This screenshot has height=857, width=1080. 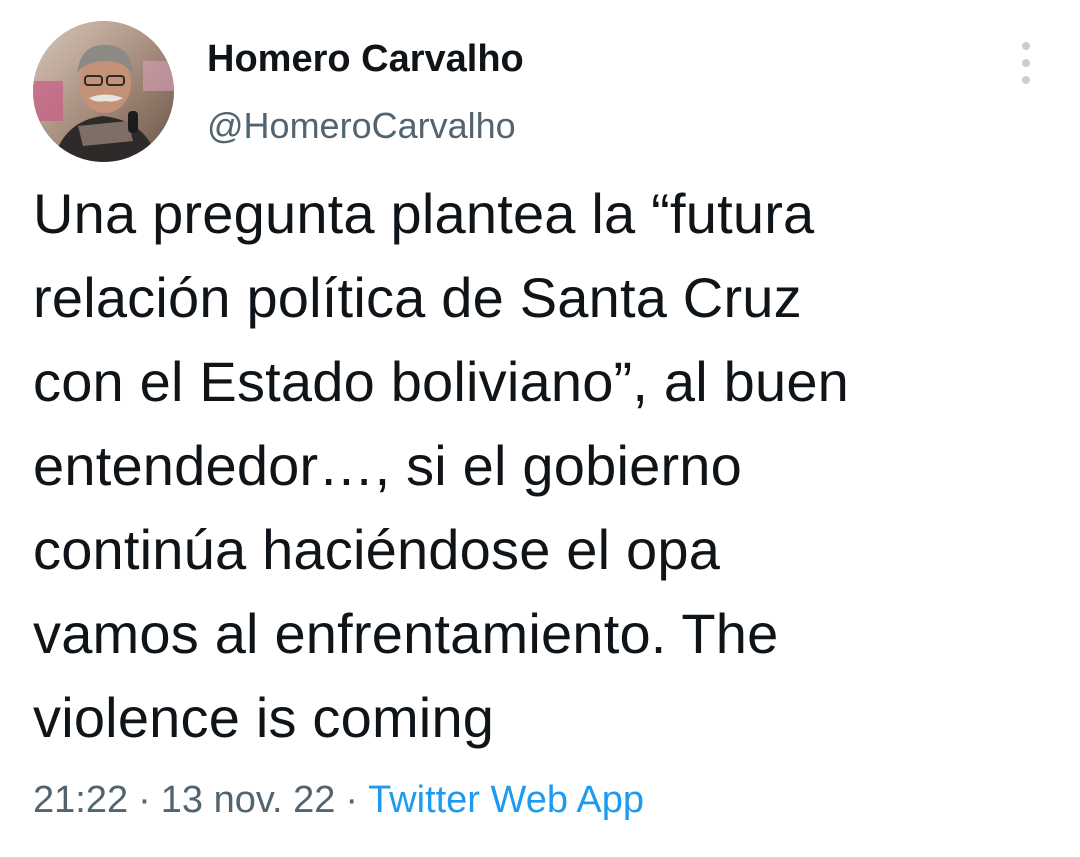 I want to click on tweet-date: 13 nov. 22, so click(x=248, y=800).